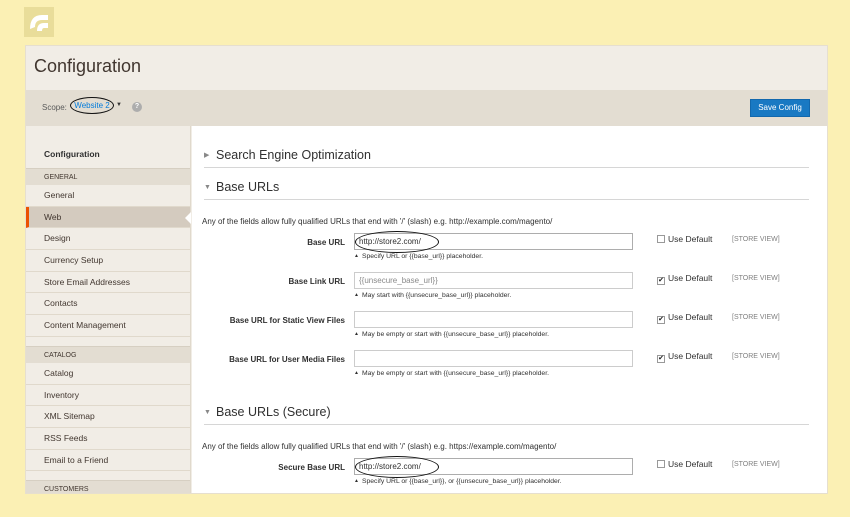  I want to click on sidebar-item-design: Design, so click(108, 239).